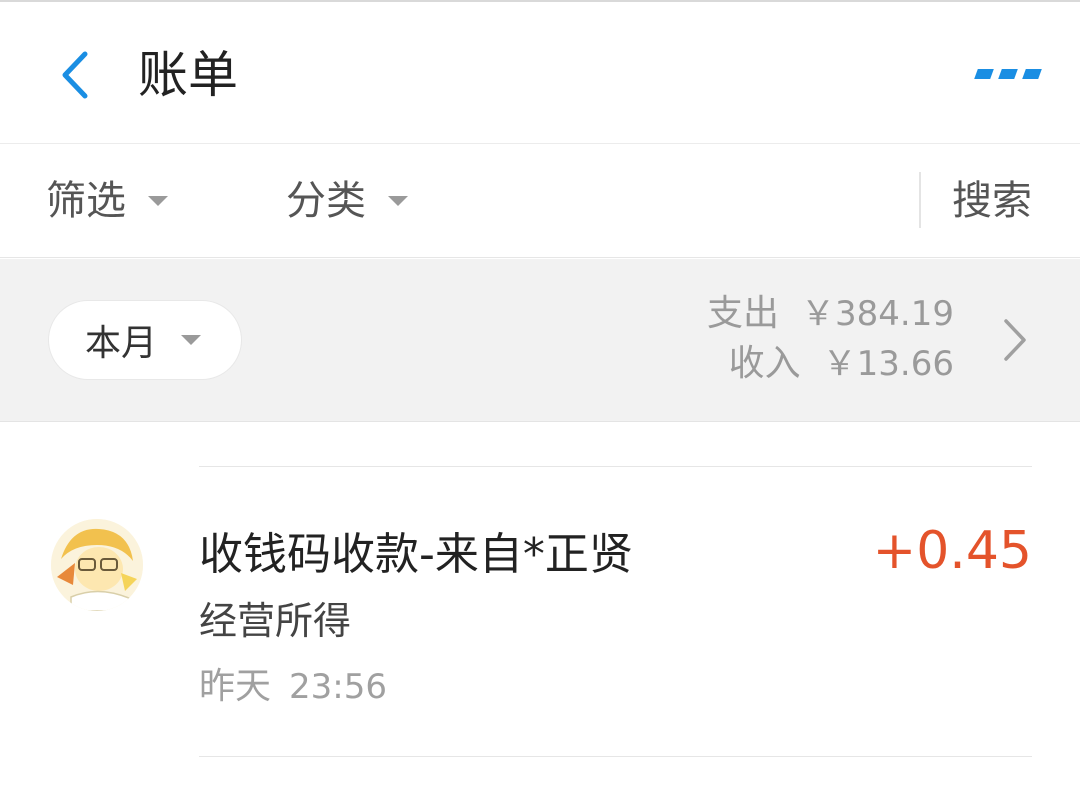 The height and width of the screenshot is (791, 1080). What do you see at coordinates (416, 554) in the screenshot?
I see `transaction-title: 收钱码收款-来自*正贤` at bounding box center [416, 554].